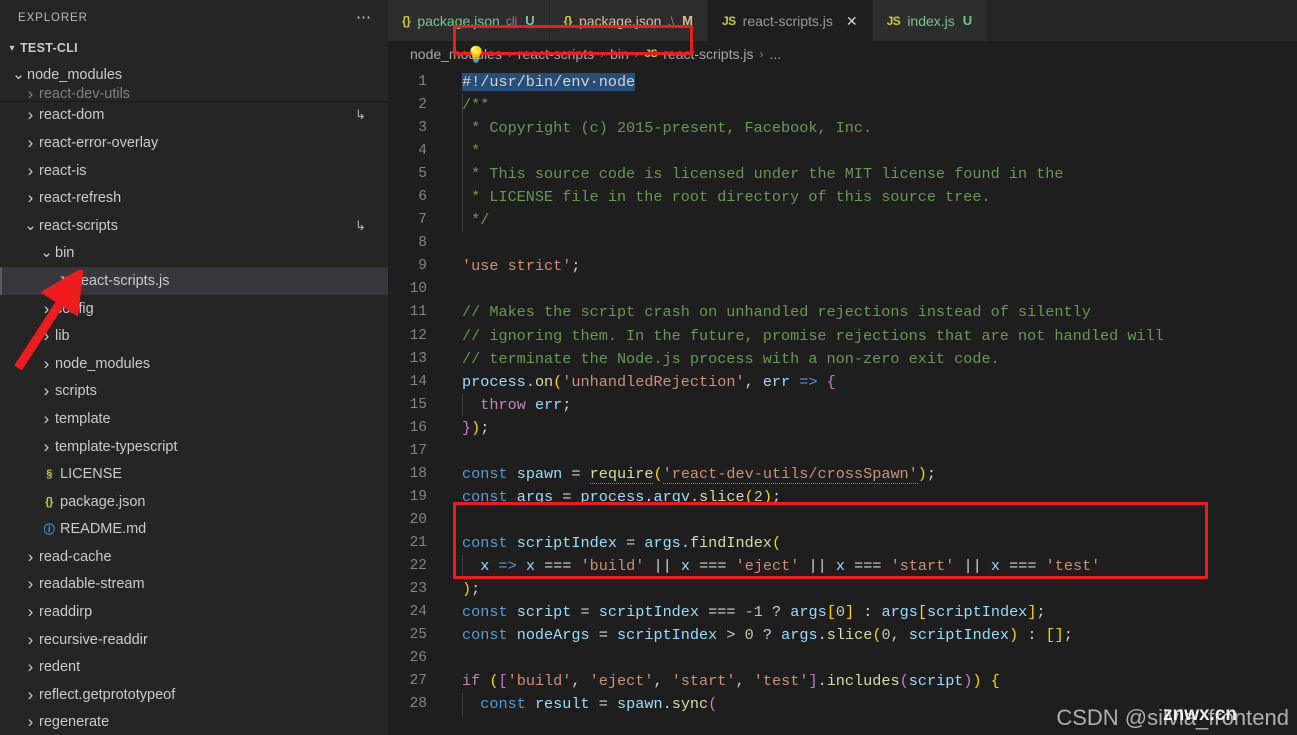 The height and width of the screenshot is (735, 1297). Describe the element at coordinates (194, 198) in the screenshot. I see `tree-folder-react-refresh: › react-refresh` at that location.